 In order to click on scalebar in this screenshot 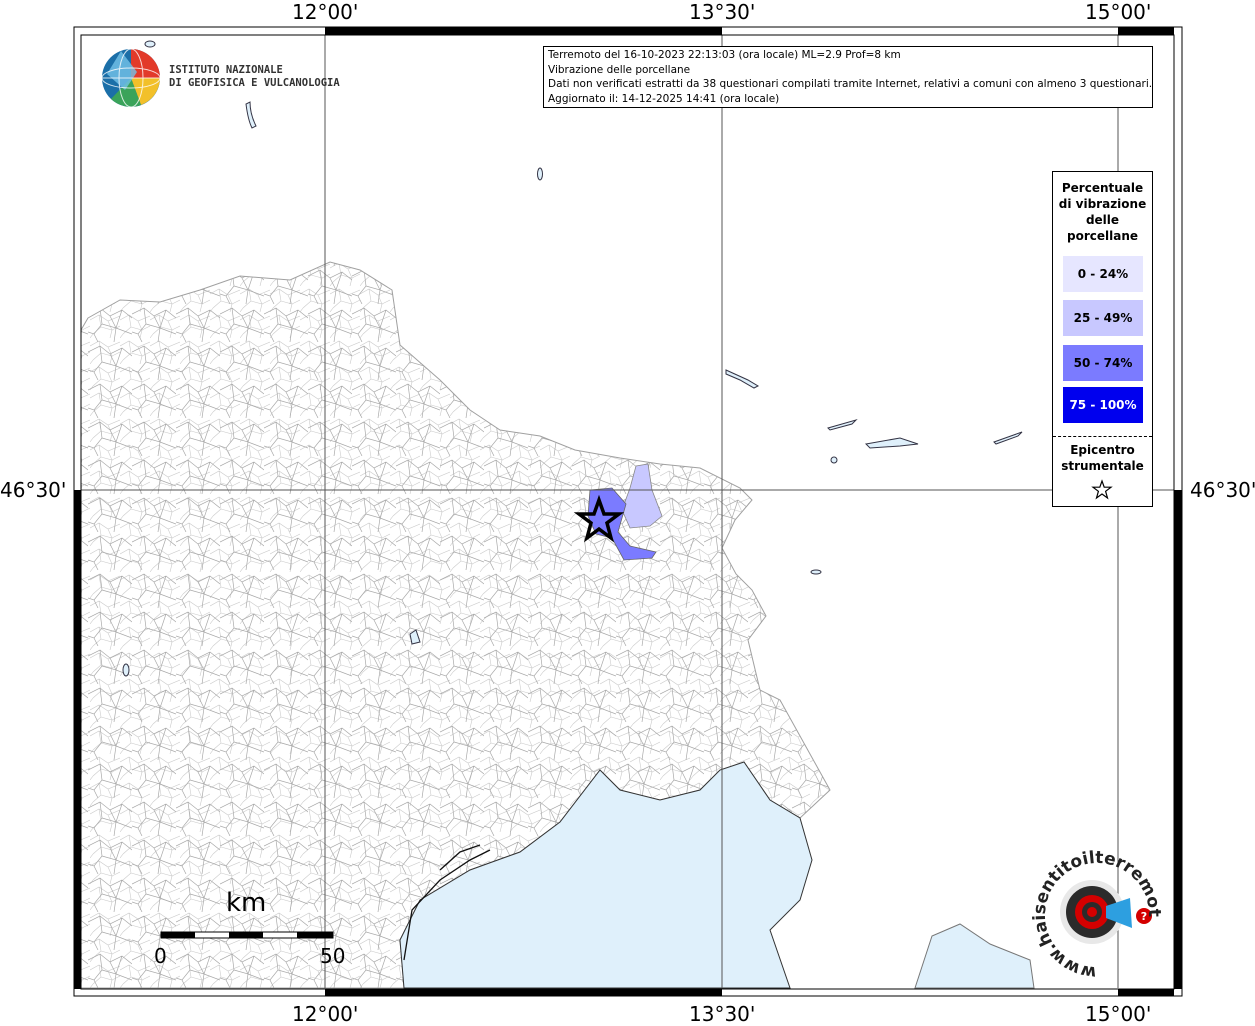, I will do `click(247, 935)`.